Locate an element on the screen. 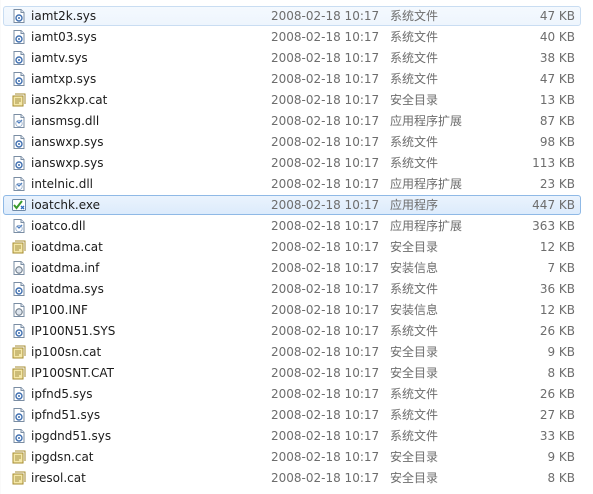 The image size is (593, 494). file-row: ioatchk.exe 2008-02-18 10:17 应用程序 447 KB is located at coordinates (292, 205).